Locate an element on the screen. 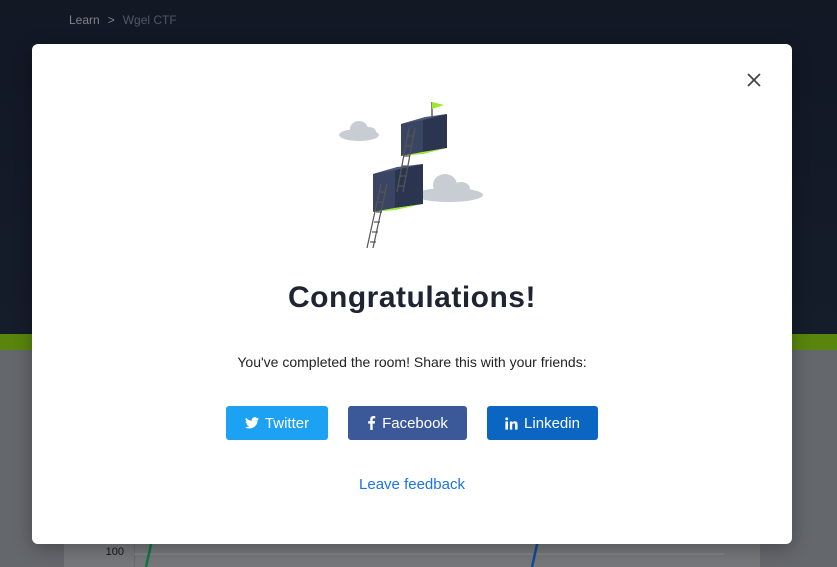  facebook-label: Facebook is located at coordinates (415, 423).